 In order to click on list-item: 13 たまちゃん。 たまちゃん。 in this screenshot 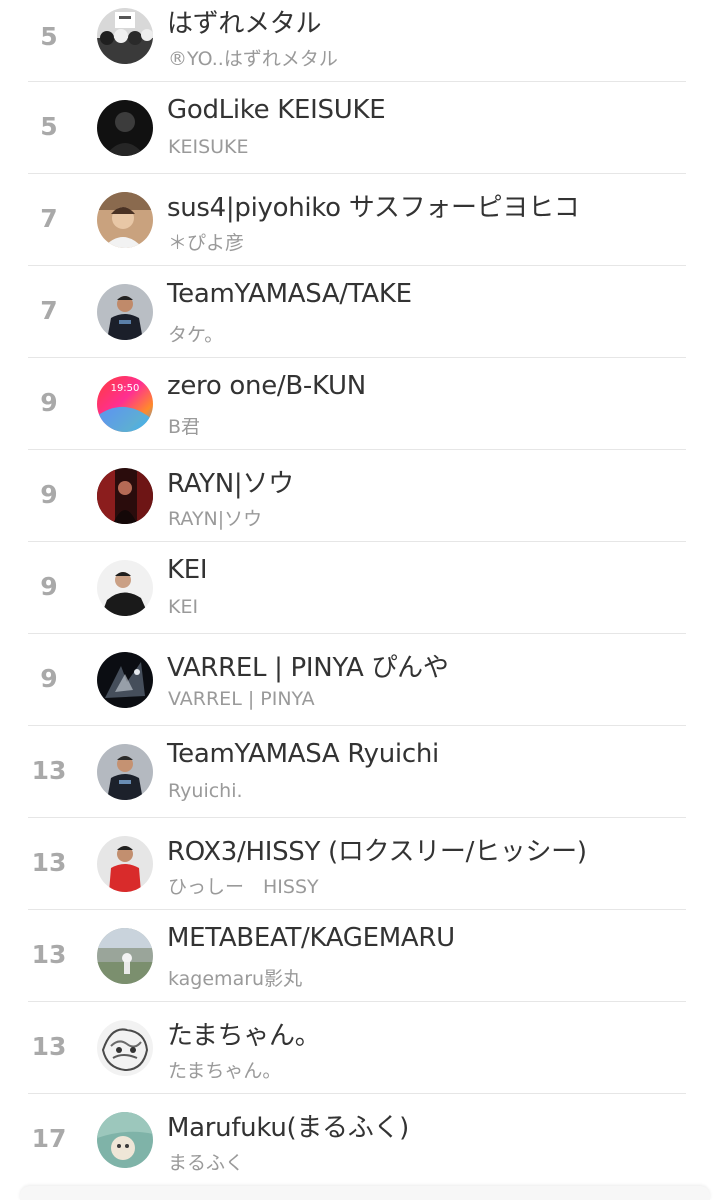, I will do `click(357, 1048)`.